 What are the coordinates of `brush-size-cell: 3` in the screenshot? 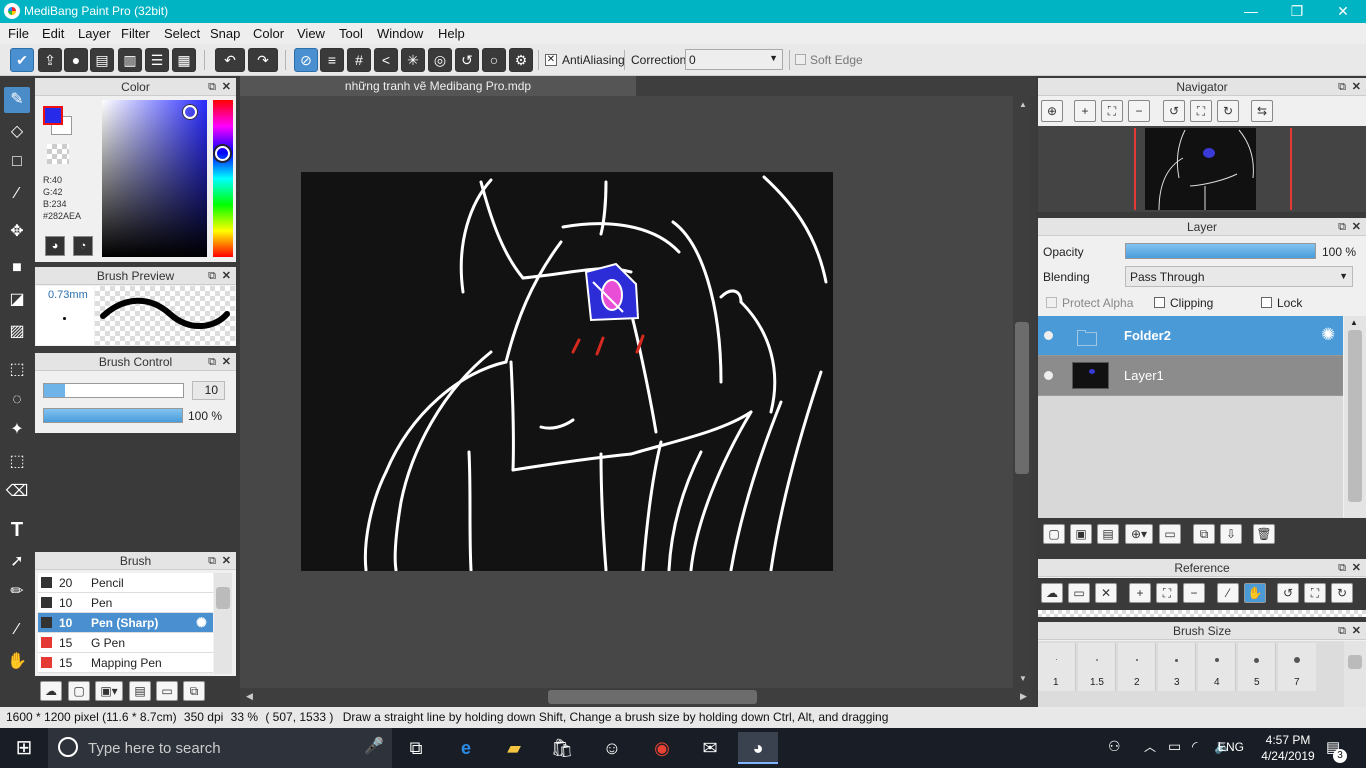 It's located at (1177, 667).